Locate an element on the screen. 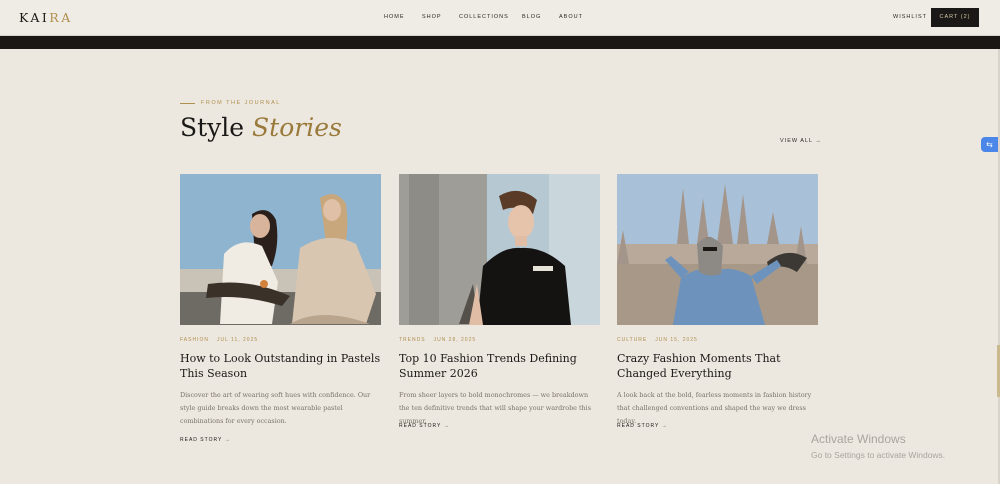 The height and width of the screenshot is (484, 1000). article-meta: CULTURE JUN 15, 2025 is located at coordinates (657, 340).